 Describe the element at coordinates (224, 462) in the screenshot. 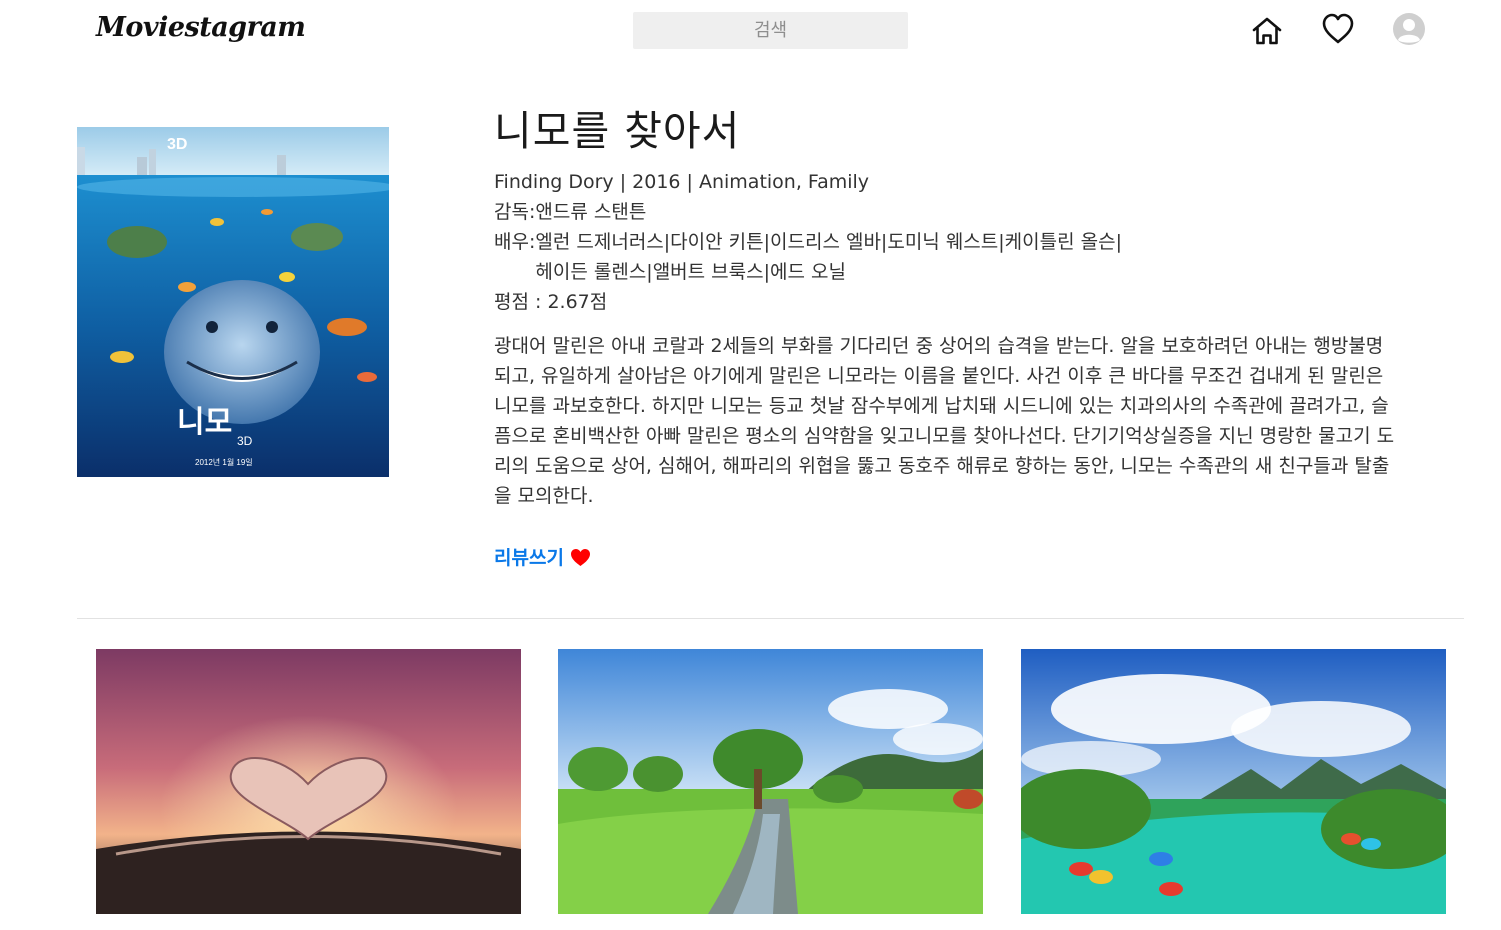

I see `svg-text: 2012년 1월 19일` at that location.